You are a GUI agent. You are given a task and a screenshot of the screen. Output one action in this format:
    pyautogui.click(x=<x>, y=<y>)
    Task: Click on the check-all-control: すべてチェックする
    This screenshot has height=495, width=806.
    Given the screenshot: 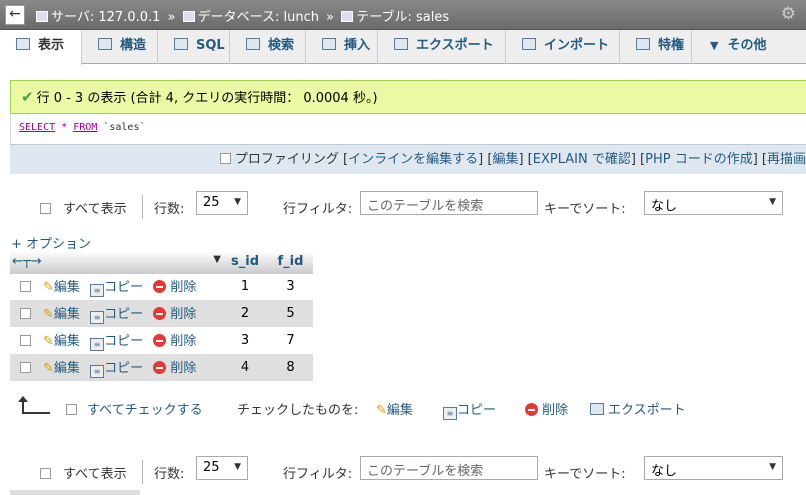 What is the action you would take?
    pyautogui.click(x=134, y=408)
    